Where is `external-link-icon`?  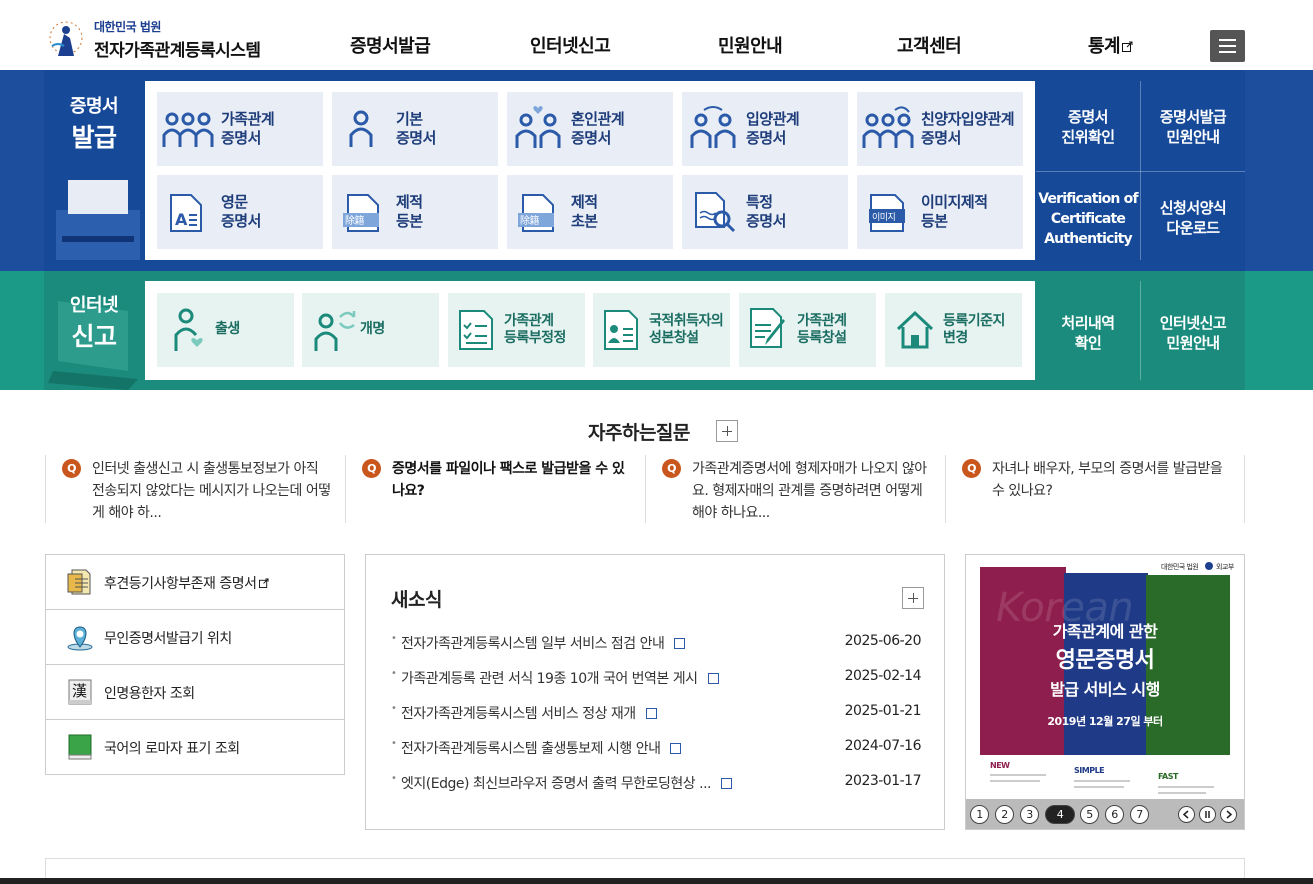 external-link-icon is located at coordinates (1127, 46).